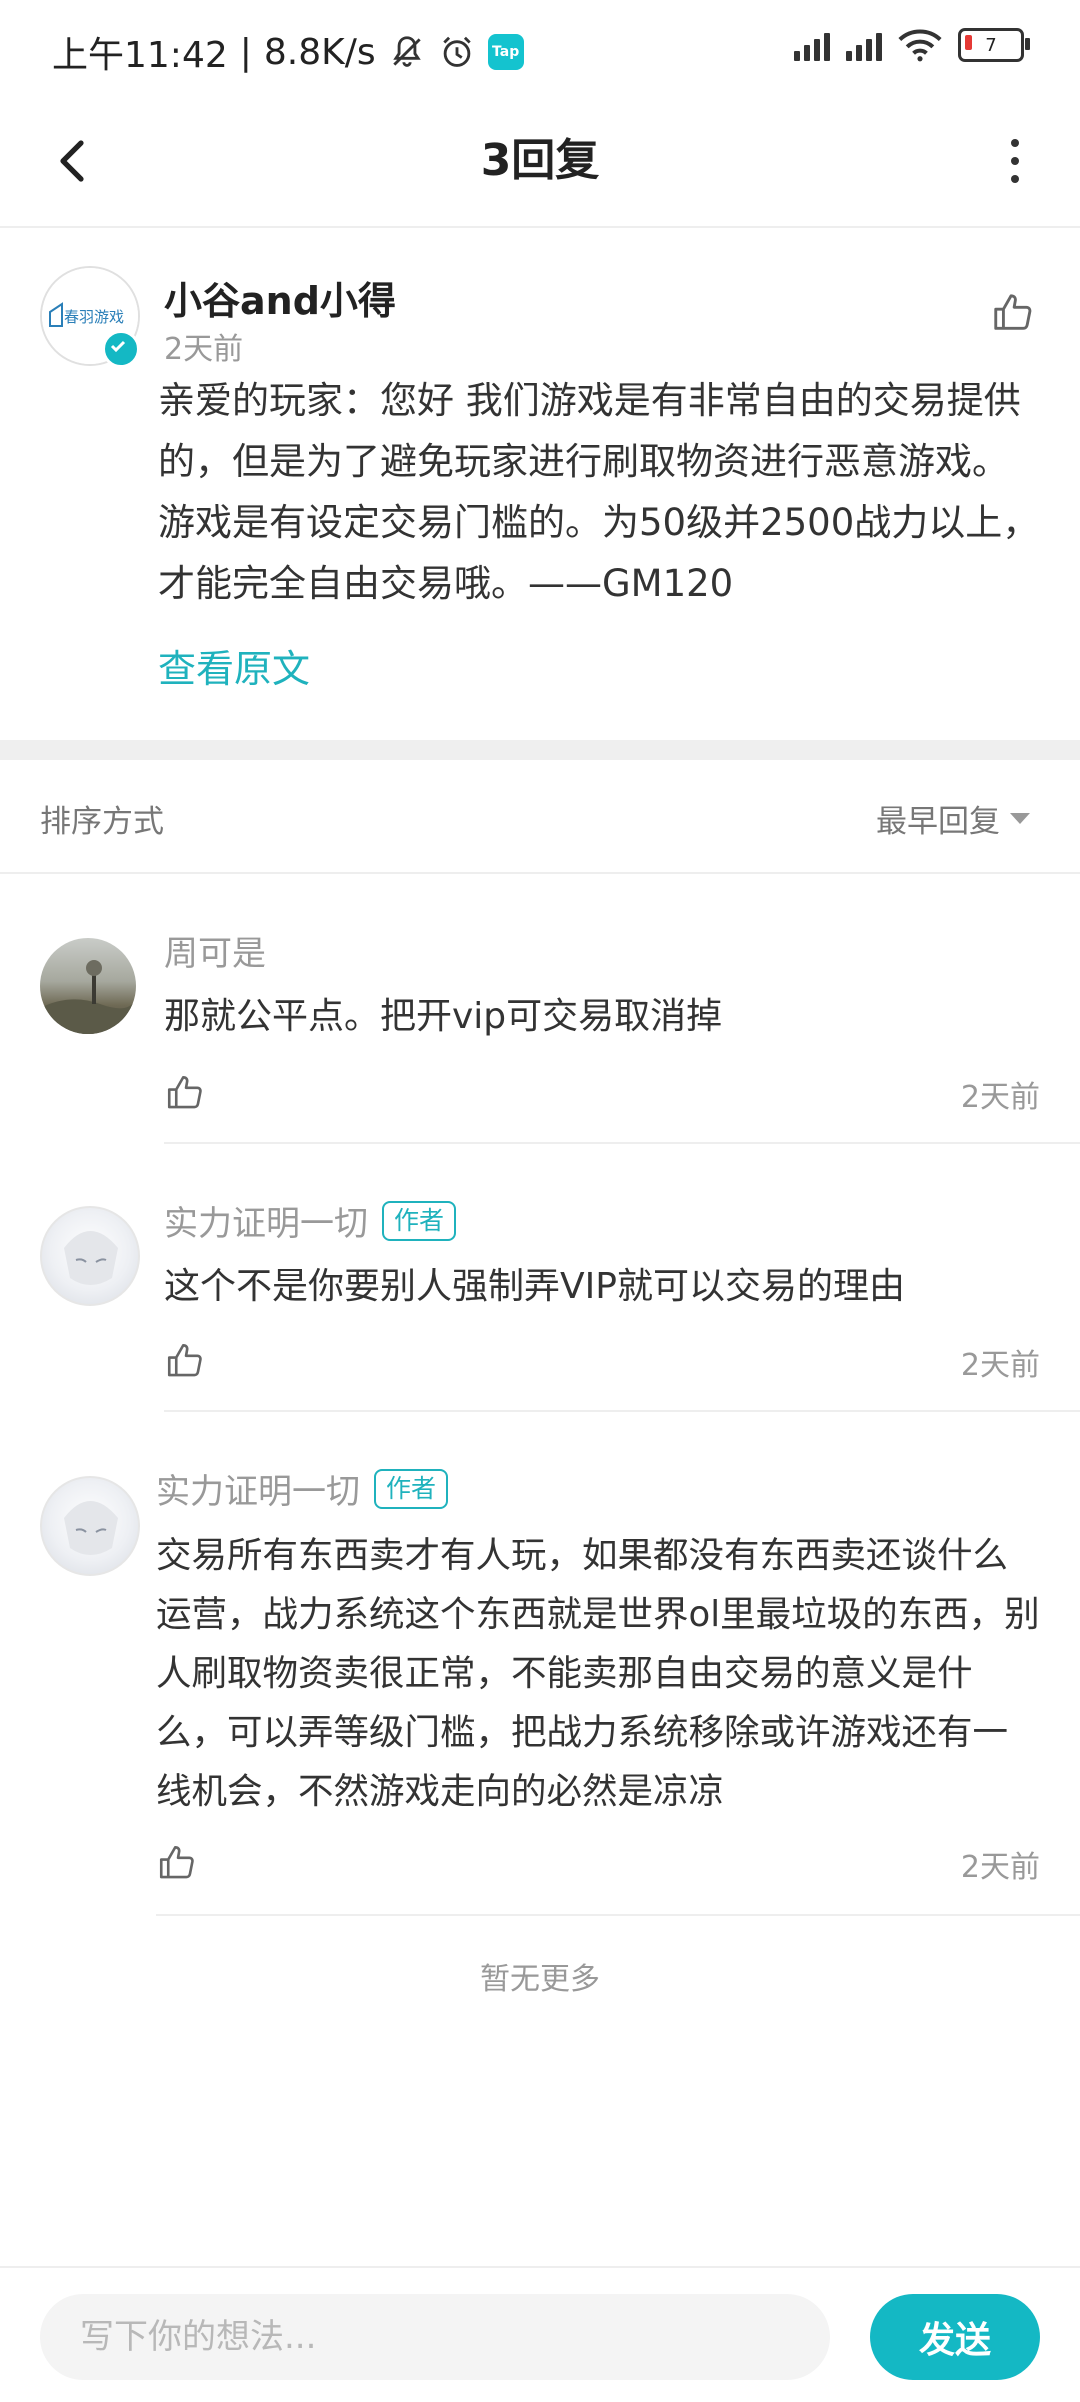 This screenshot has width=1080, height=2402. What do you see at coordinates (406, 51) in the screenshot?
I see `bell-muted-icon` at bounding box center [406, 51].